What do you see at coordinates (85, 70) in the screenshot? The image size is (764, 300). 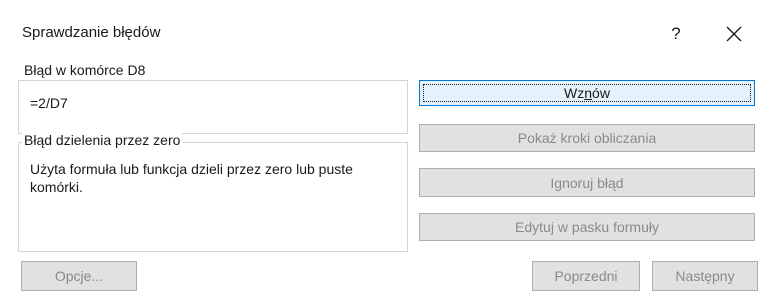 I see `error-location-label: Błąd w komórce D8` at bounding box center [85, 70].